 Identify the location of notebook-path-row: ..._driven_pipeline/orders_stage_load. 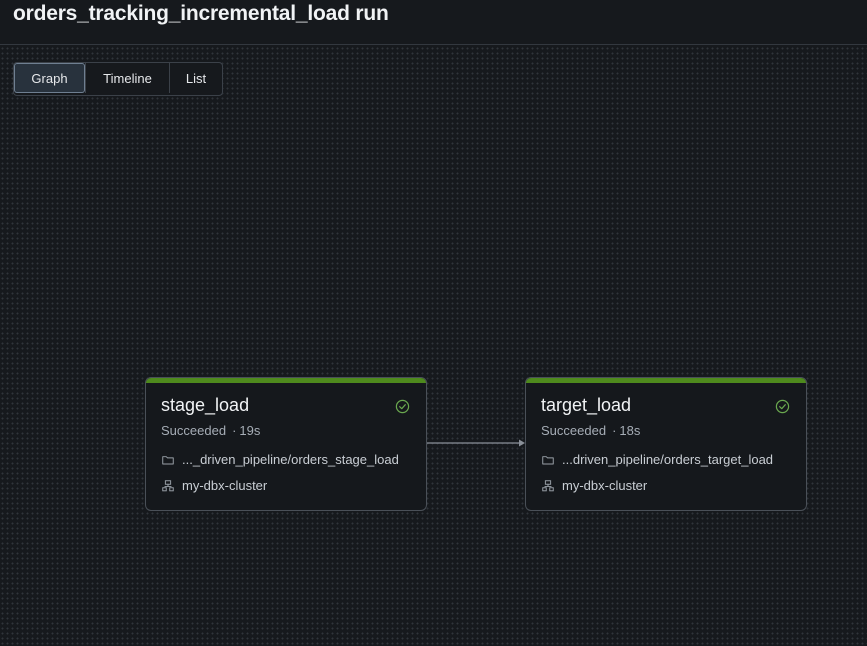
(280, 459).